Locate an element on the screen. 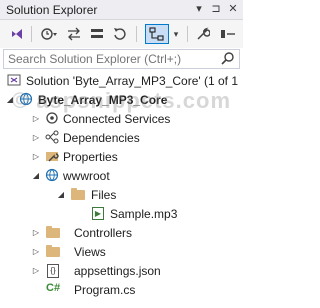 Image resolution: width=320 pixels, height=308 pixels. tree-item-files: ◢ Files is located at coordinates (121, 195).